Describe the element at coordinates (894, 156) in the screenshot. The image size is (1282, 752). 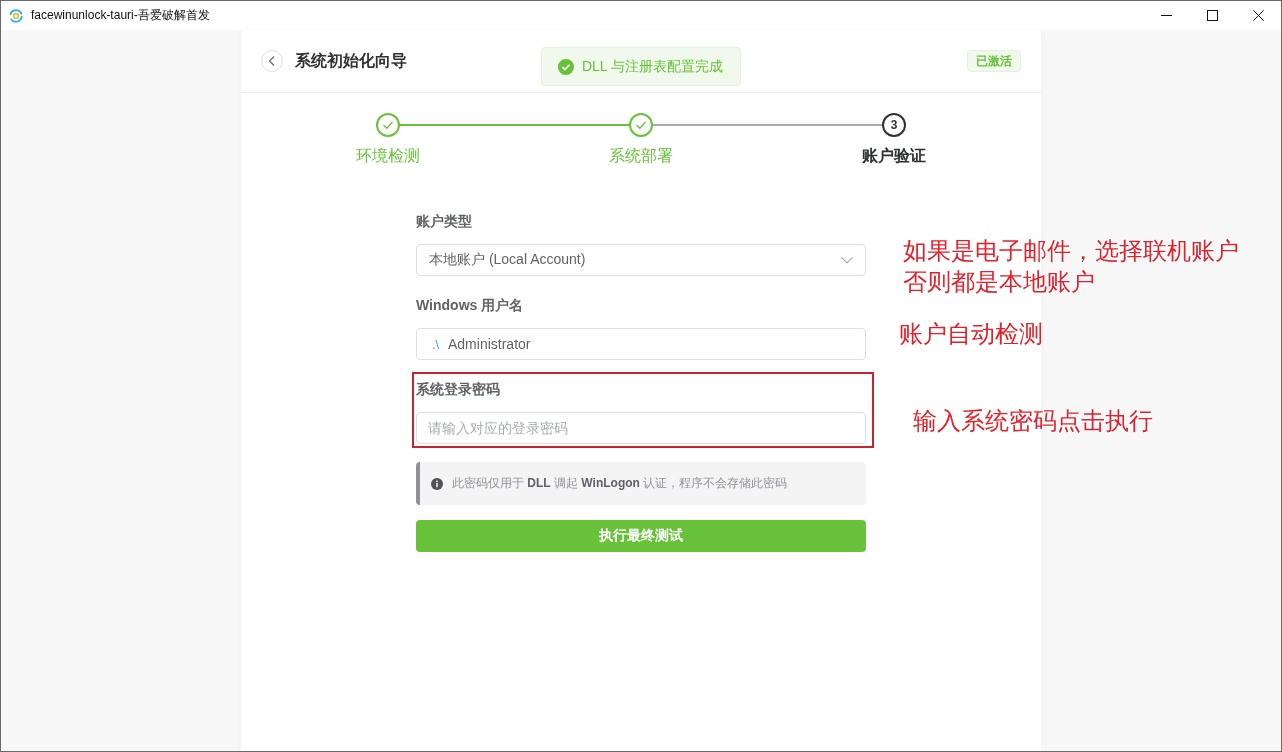
I see `step-label: 账户验证` at that location.